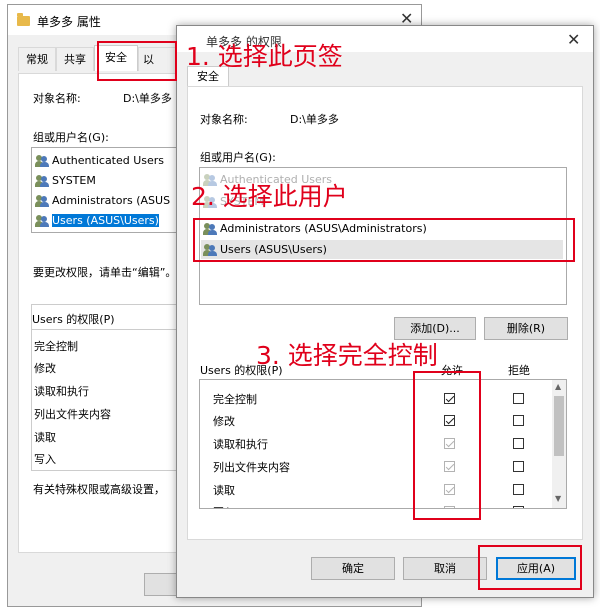 The width and height of the screenshot is (600, 611). Describe the element at coordinates (559, 426) in the screenshot. I see `scrollbar-thumb` at that location.